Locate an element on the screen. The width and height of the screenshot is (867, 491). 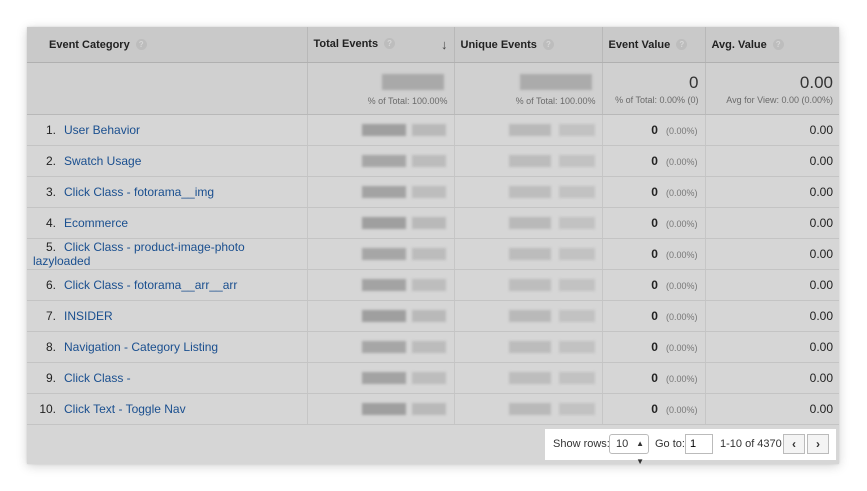
column-header-avg-value: Avg. Value? is located at coordinates (772, 45).